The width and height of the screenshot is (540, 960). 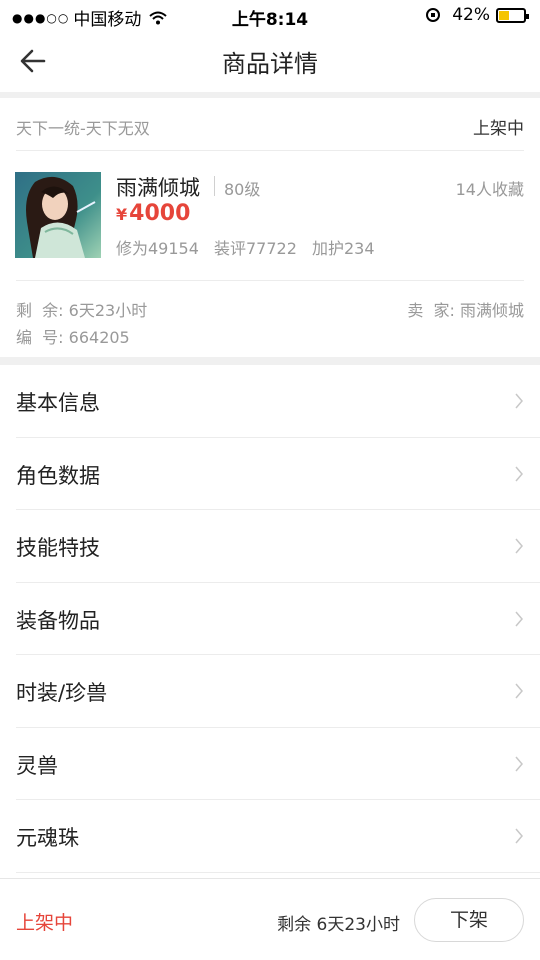 What do you see at coordinates (270, 546) in the screenshot?
I see `menu-item-skills: 技能特技` at bounding box center [270, 546].